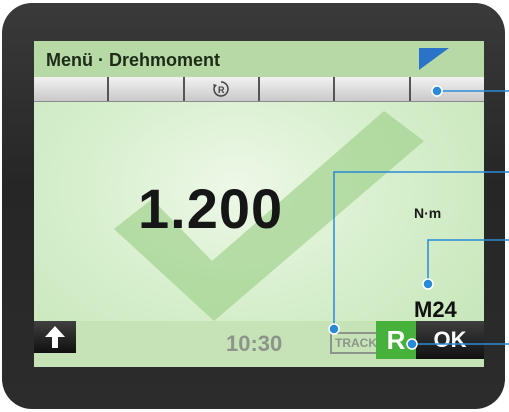 The width and height of the screenshot is (509, 412). I want to click on callout-dot-track, so click(334, 329).